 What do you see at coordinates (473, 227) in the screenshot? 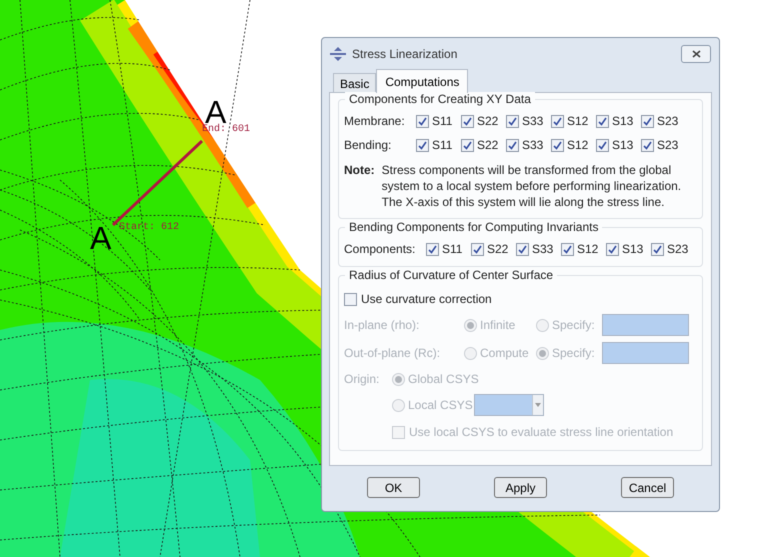
I see `group-title: Bending Components for Computing Invariants` at bounding box center [473, 227].